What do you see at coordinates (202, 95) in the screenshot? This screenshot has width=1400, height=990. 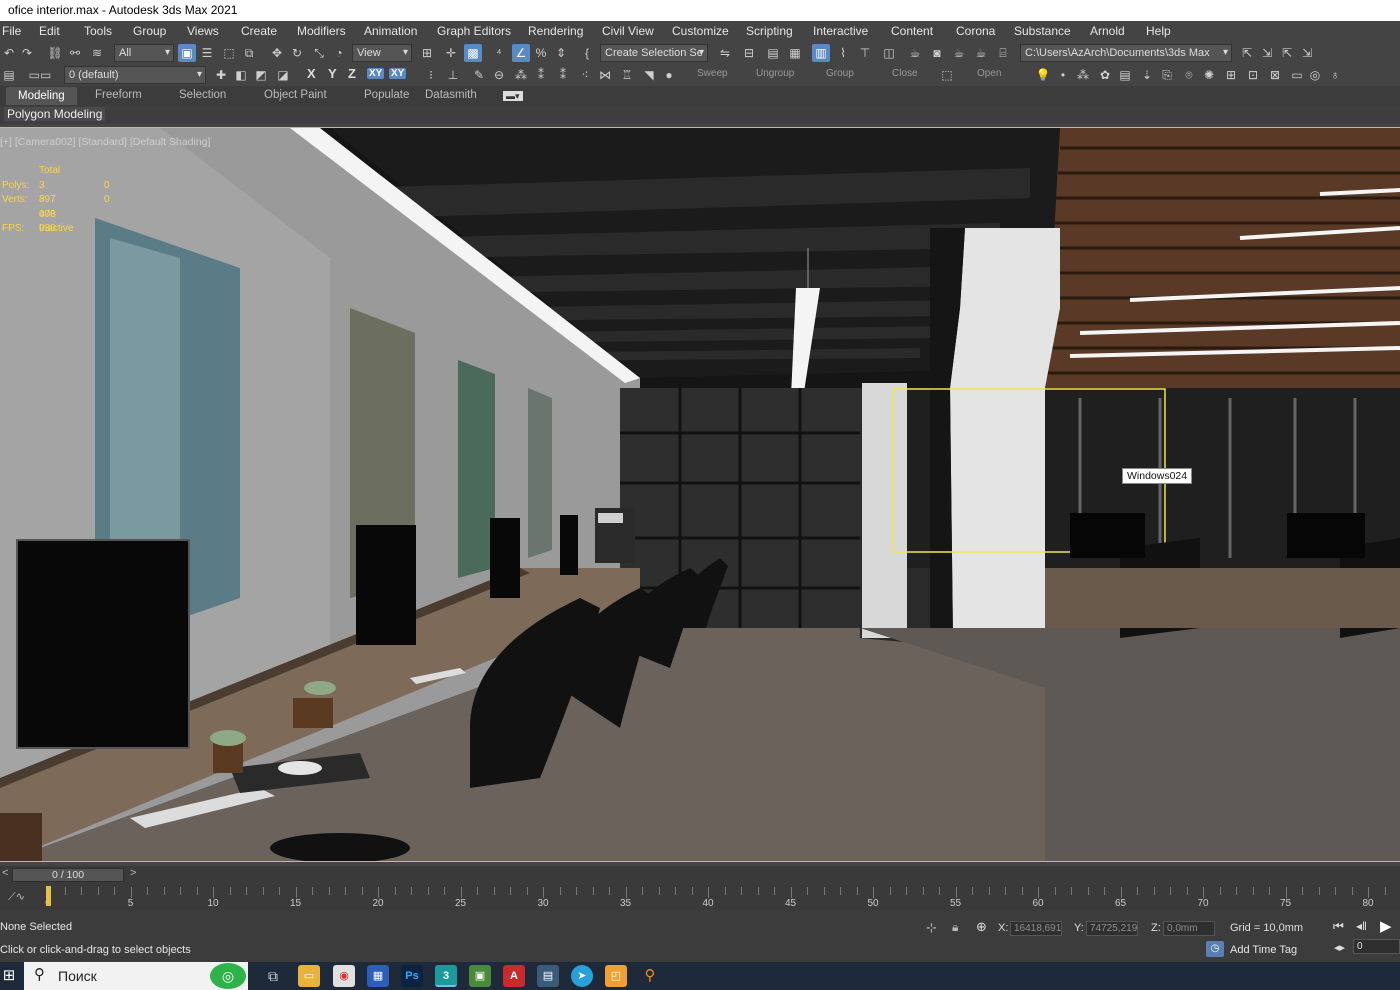 I see `tab-selection: Selection` at bounding box center [202, 95].